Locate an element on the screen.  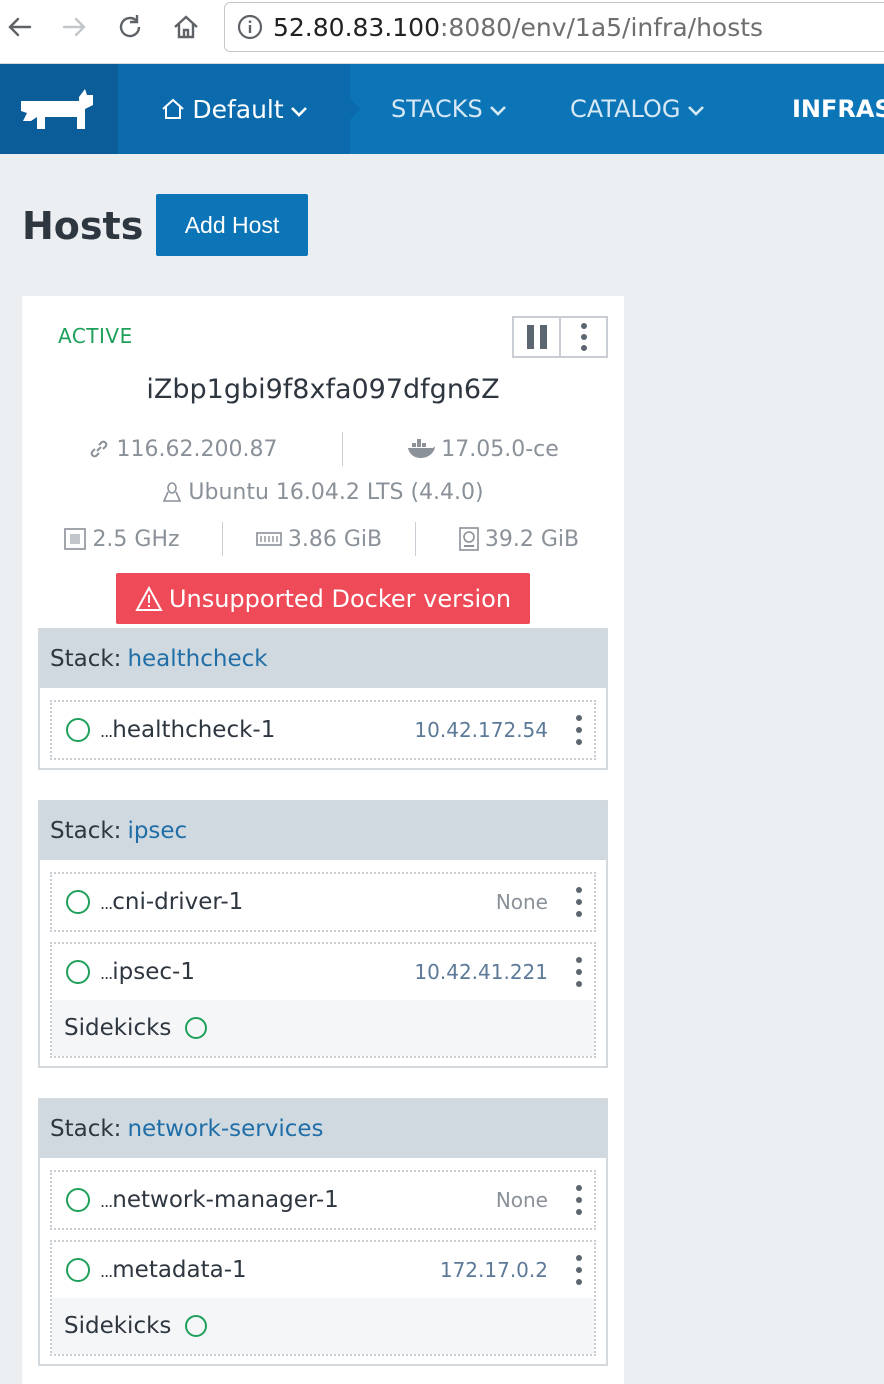
host-actions is located at coordinates (560, 337).